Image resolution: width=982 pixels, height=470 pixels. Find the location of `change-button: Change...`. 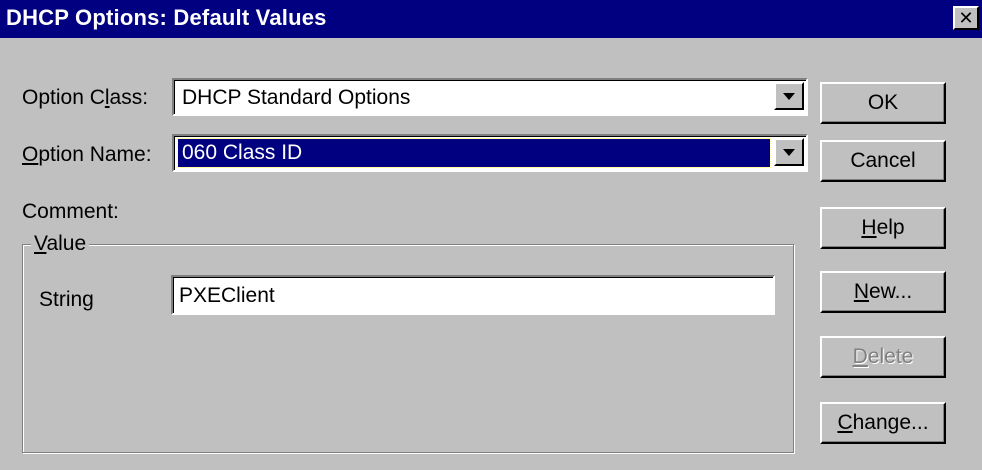

change-button: Change... is located at coordinates (883, 423).